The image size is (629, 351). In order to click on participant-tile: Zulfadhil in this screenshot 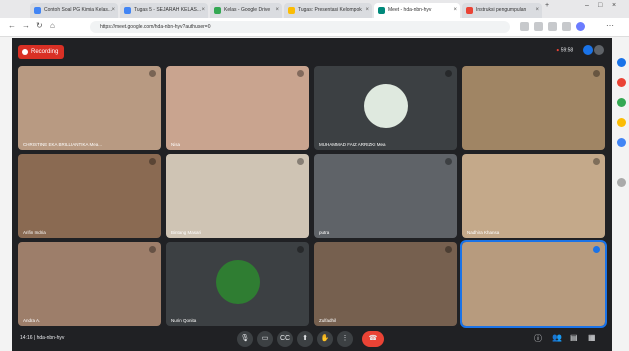, I will do `click(385, 284)`.